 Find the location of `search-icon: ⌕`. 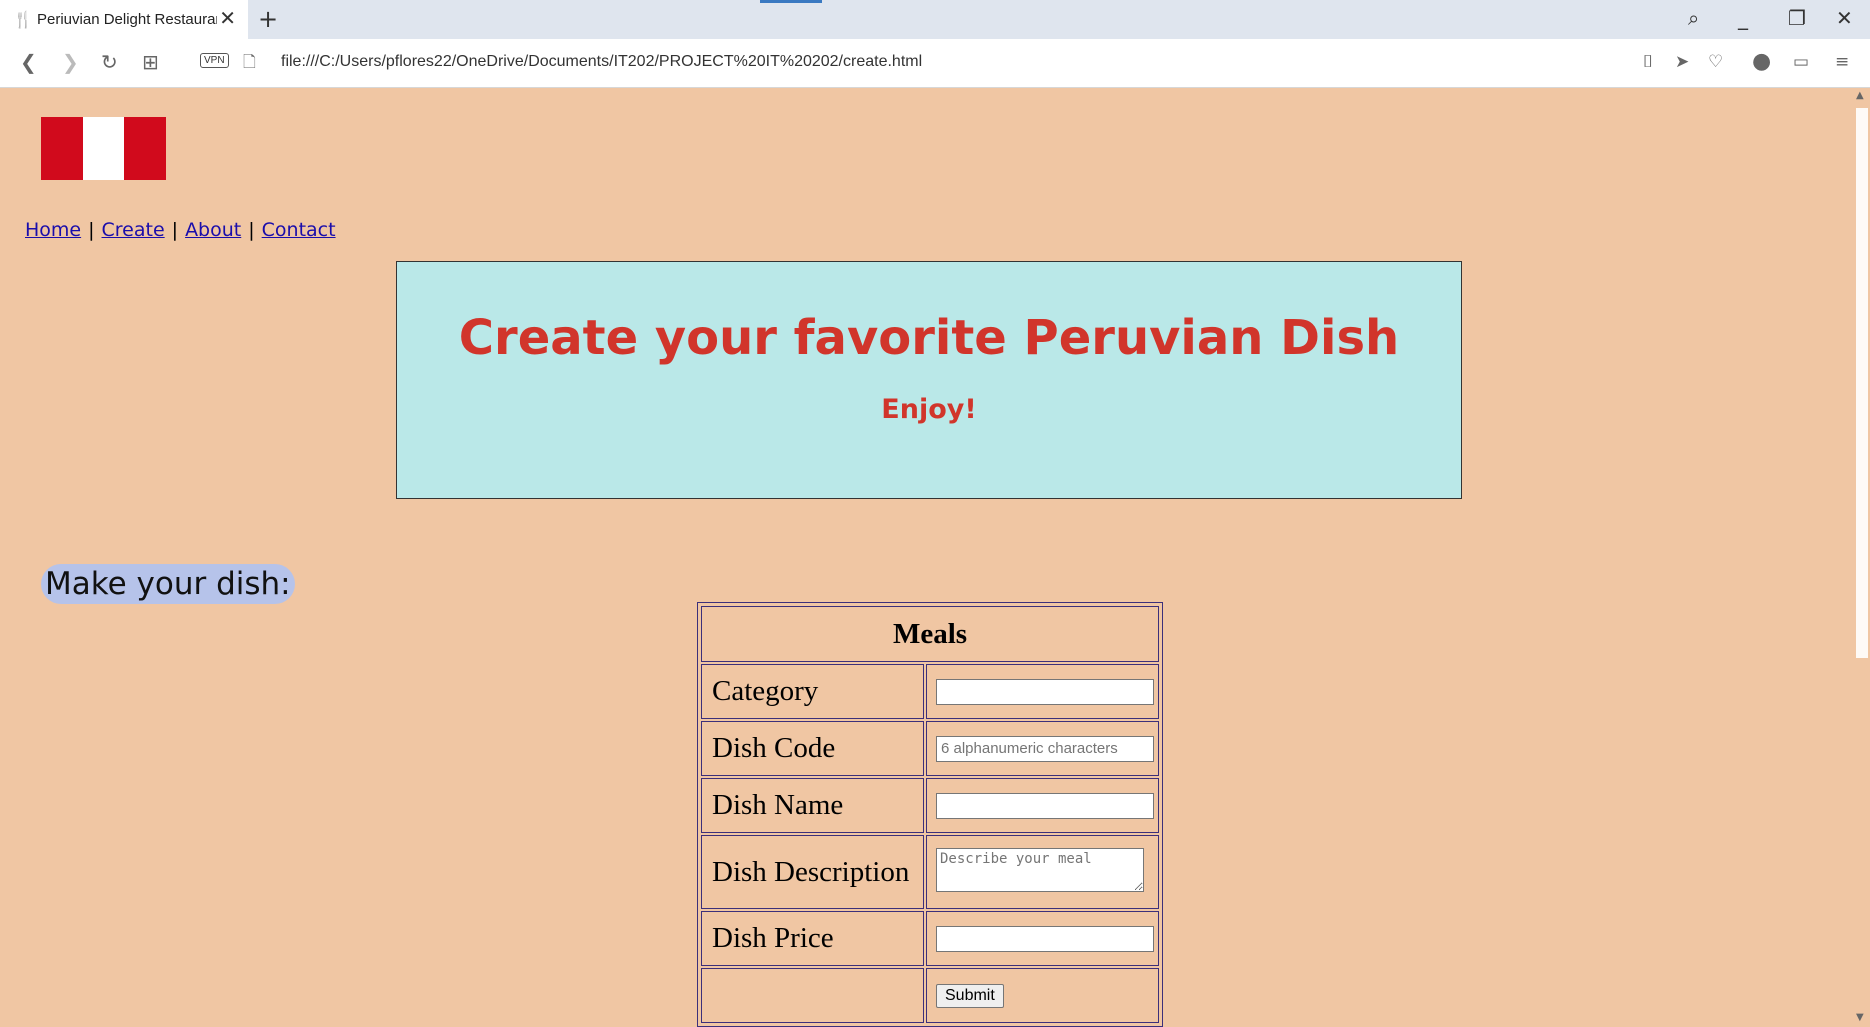

search-icon: ⌕ is located at coordinates (1693, 18).